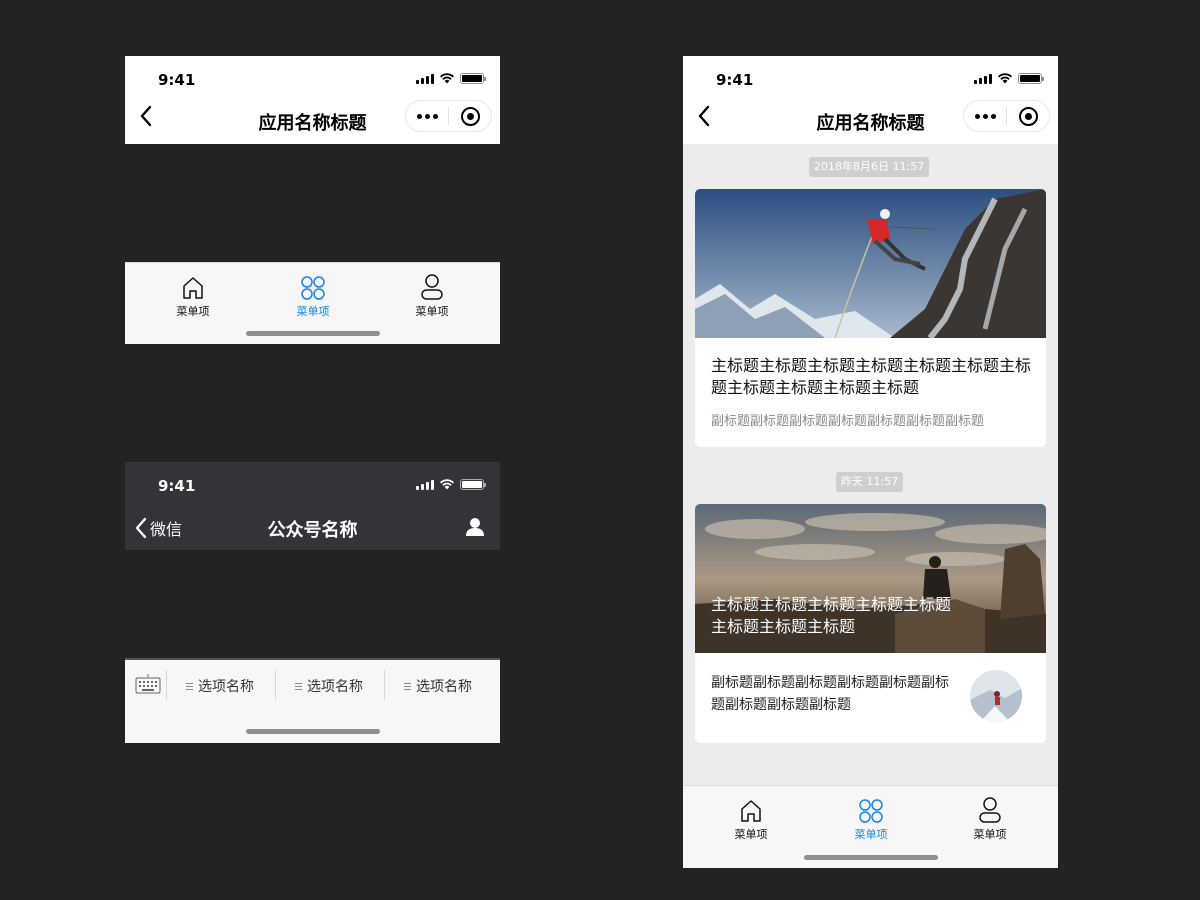  What do you see at coordinates (312, 530) in the screenshot?
I see `account-title: 公众号名称` at bounding box center [312, 530].